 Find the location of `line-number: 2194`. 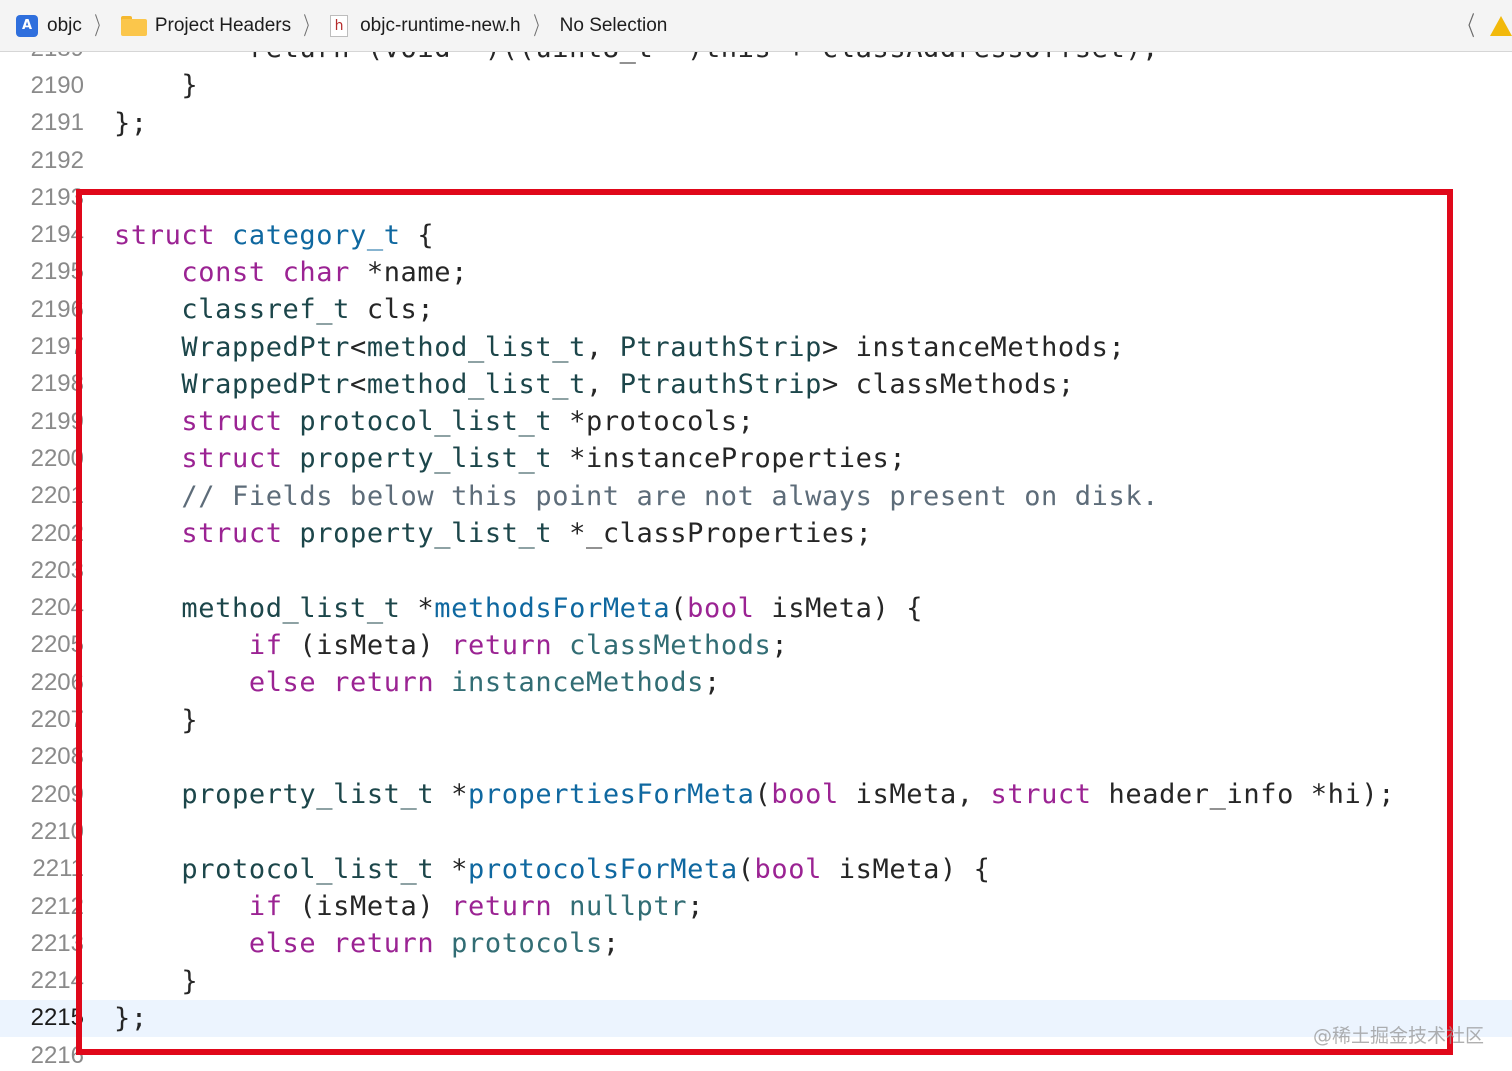

line-number: 2194 is located at coordinates (42, 235).